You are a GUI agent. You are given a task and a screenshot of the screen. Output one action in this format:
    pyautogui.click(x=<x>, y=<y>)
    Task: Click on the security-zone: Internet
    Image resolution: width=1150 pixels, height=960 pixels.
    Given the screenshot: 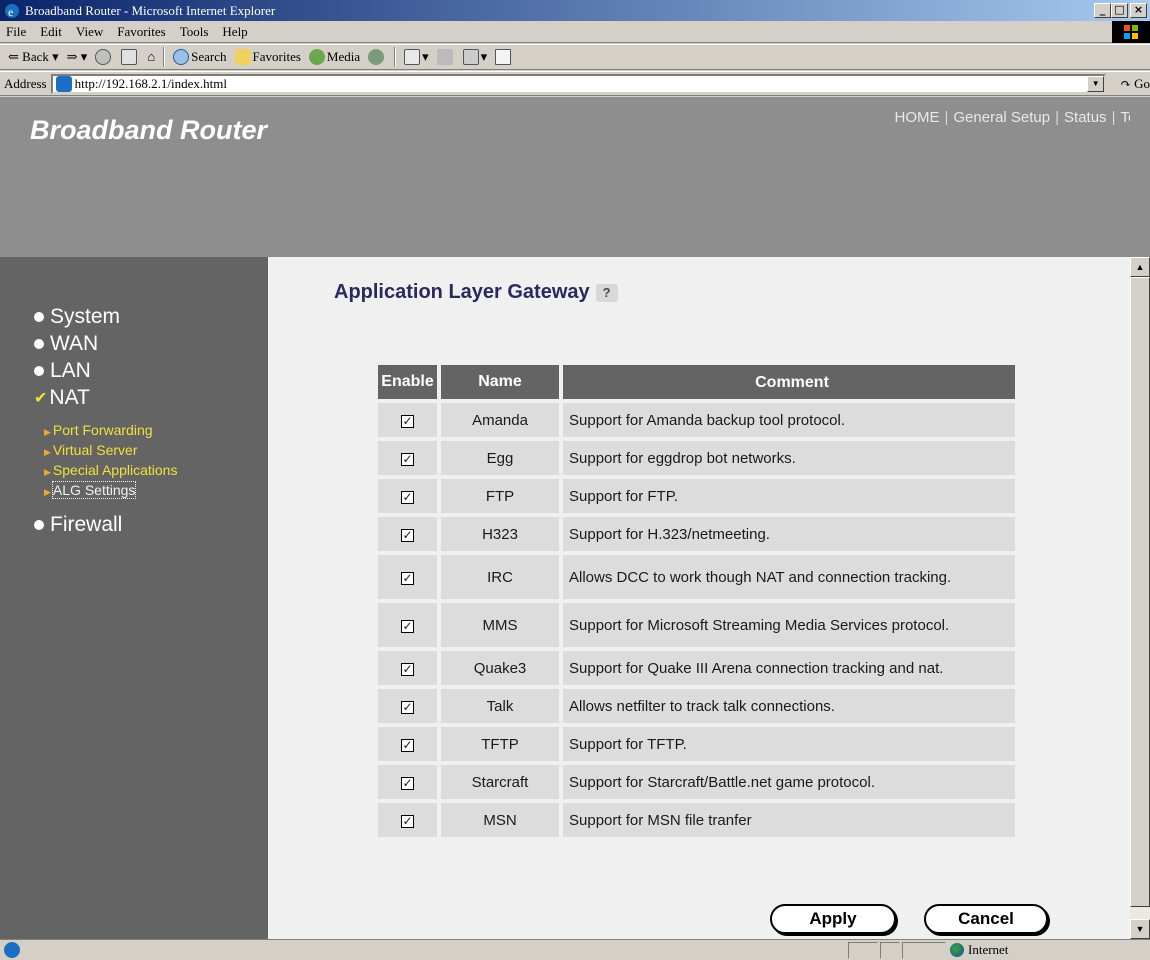 What is the action you would take?
    pyautogui.click(x=979, y=950)
    